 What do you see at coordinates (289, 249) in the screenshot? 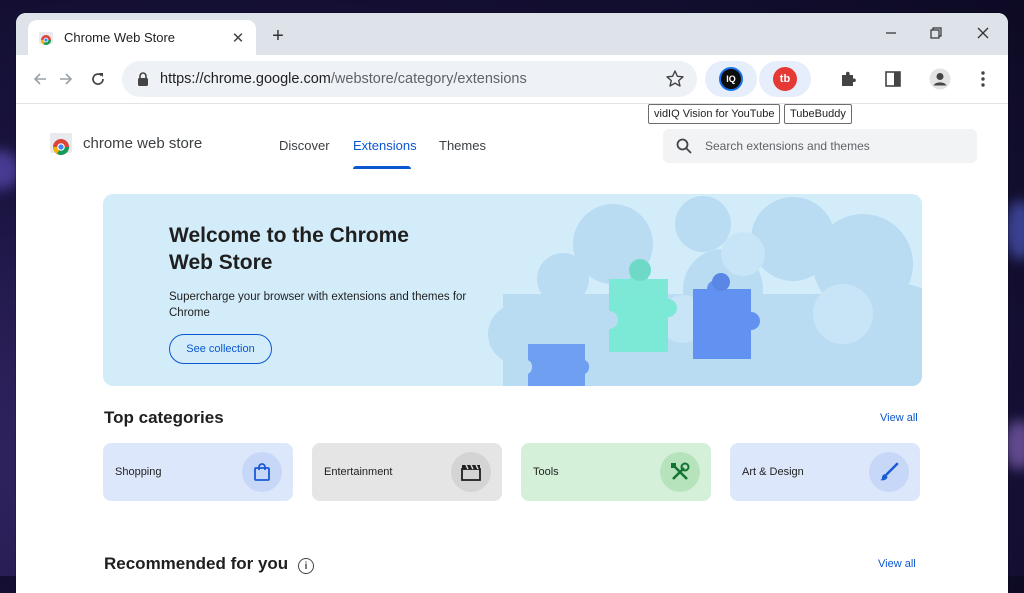
I see `hero-title: Welcome to the Chrome Web Store` at bounding box center [289, 249].